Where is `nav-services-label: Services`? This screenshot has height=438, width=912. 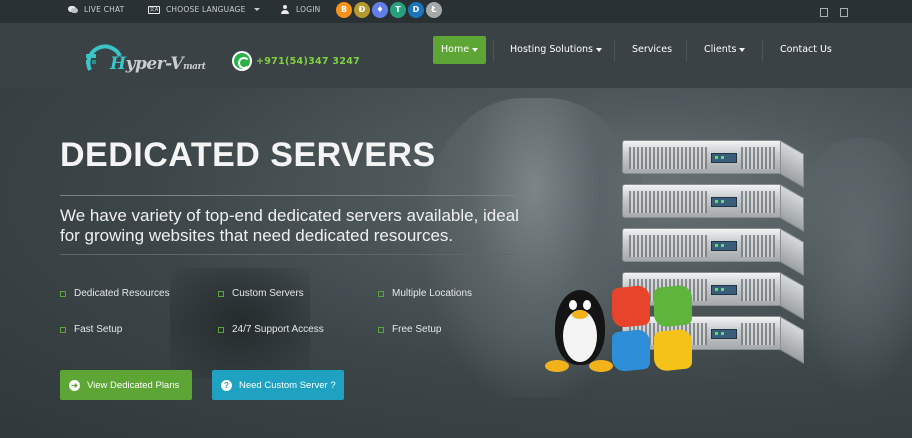
nav-services-label: Services is located at coordinates (652, 49).